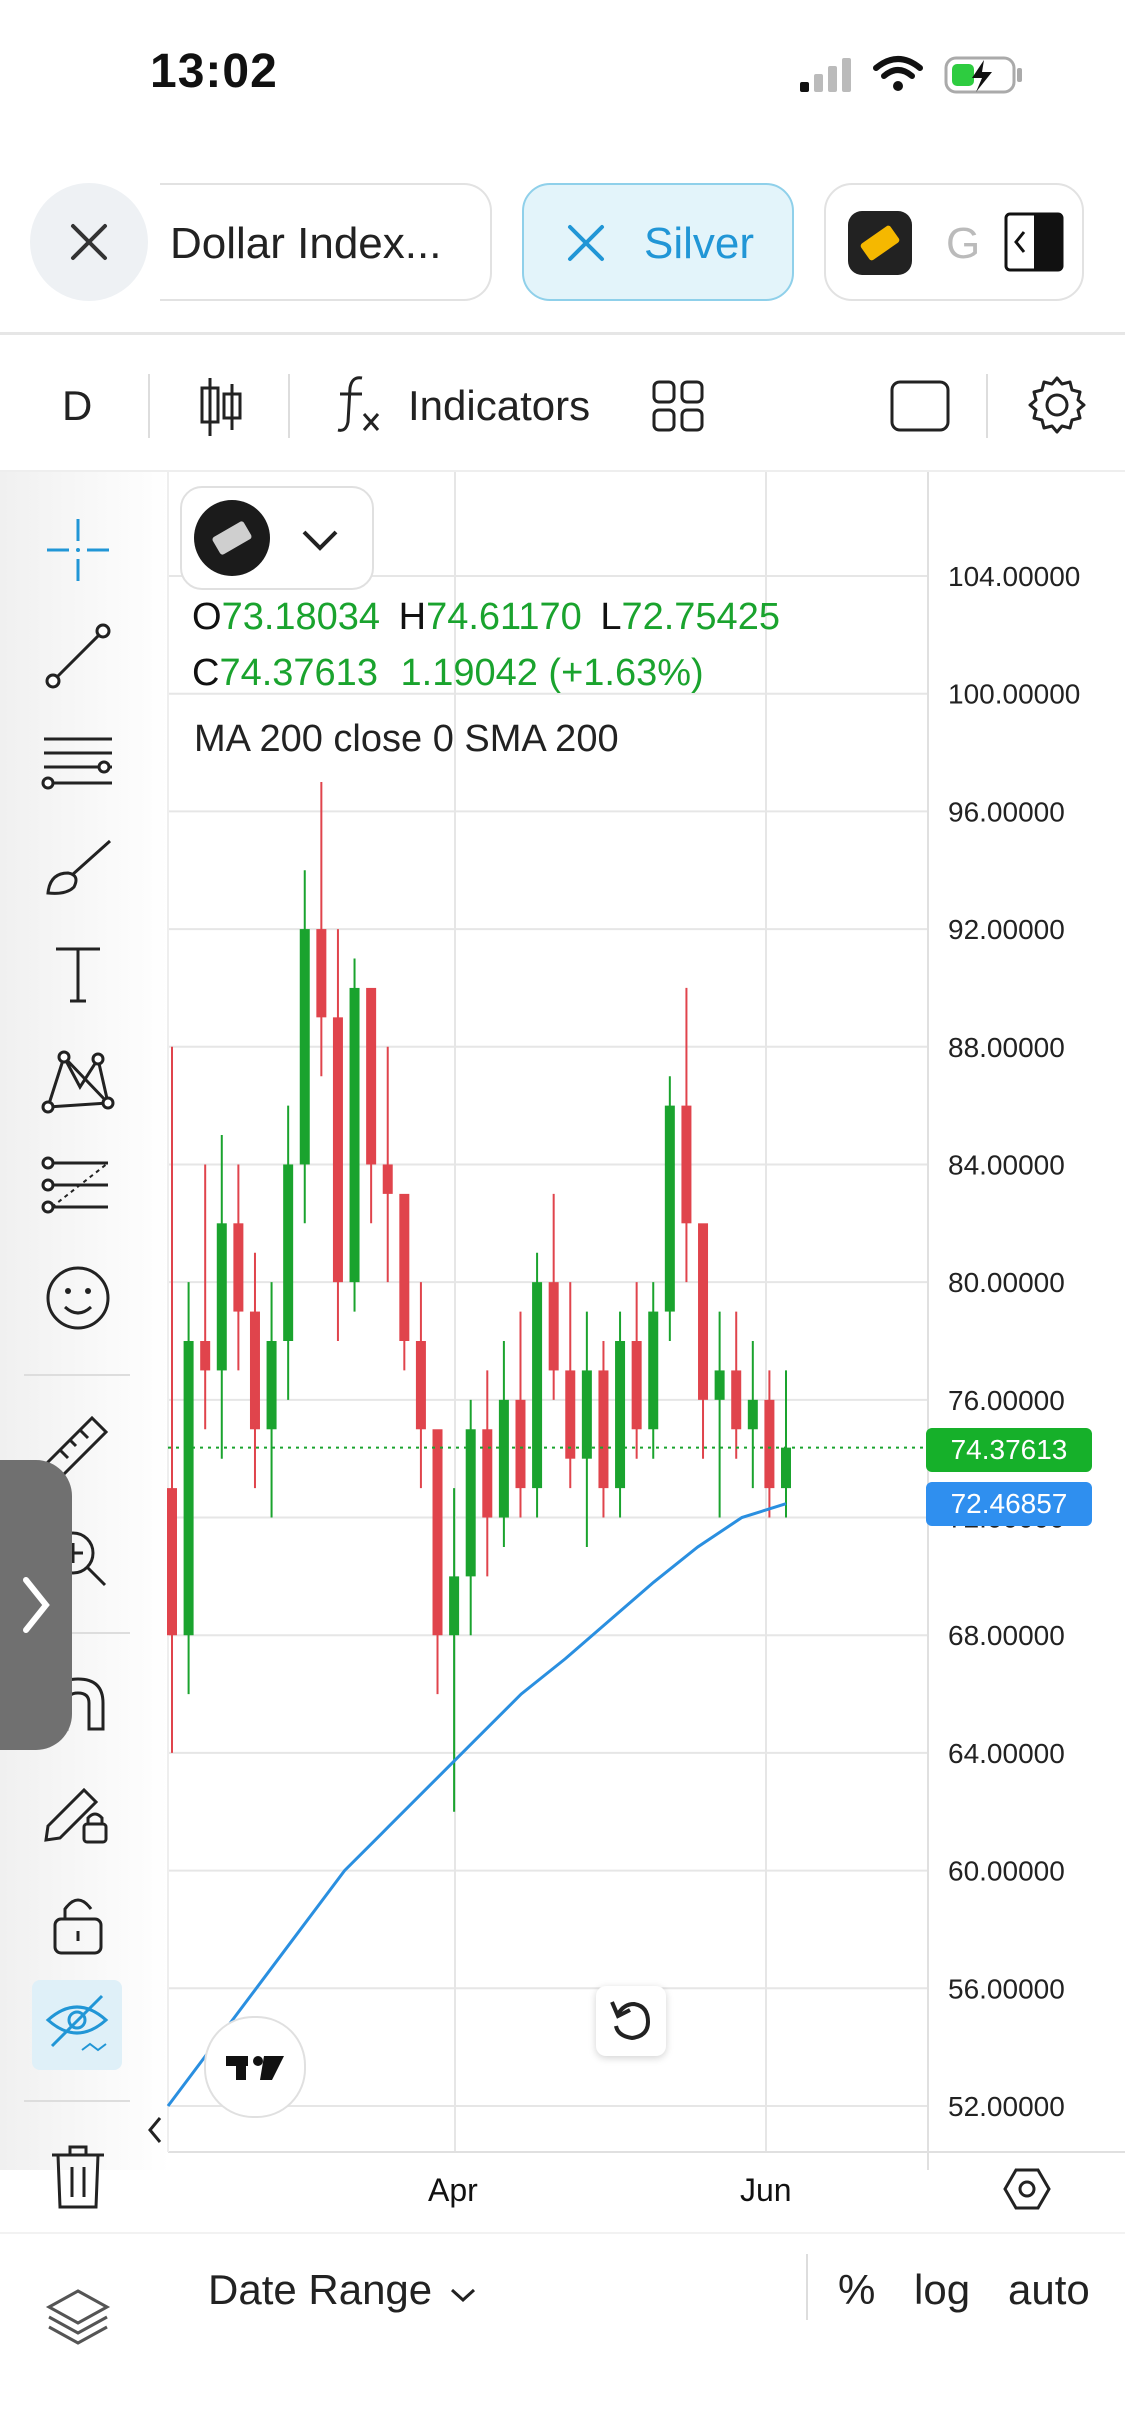  I want to click on collapse-panel-icon, so click(1034, 242).